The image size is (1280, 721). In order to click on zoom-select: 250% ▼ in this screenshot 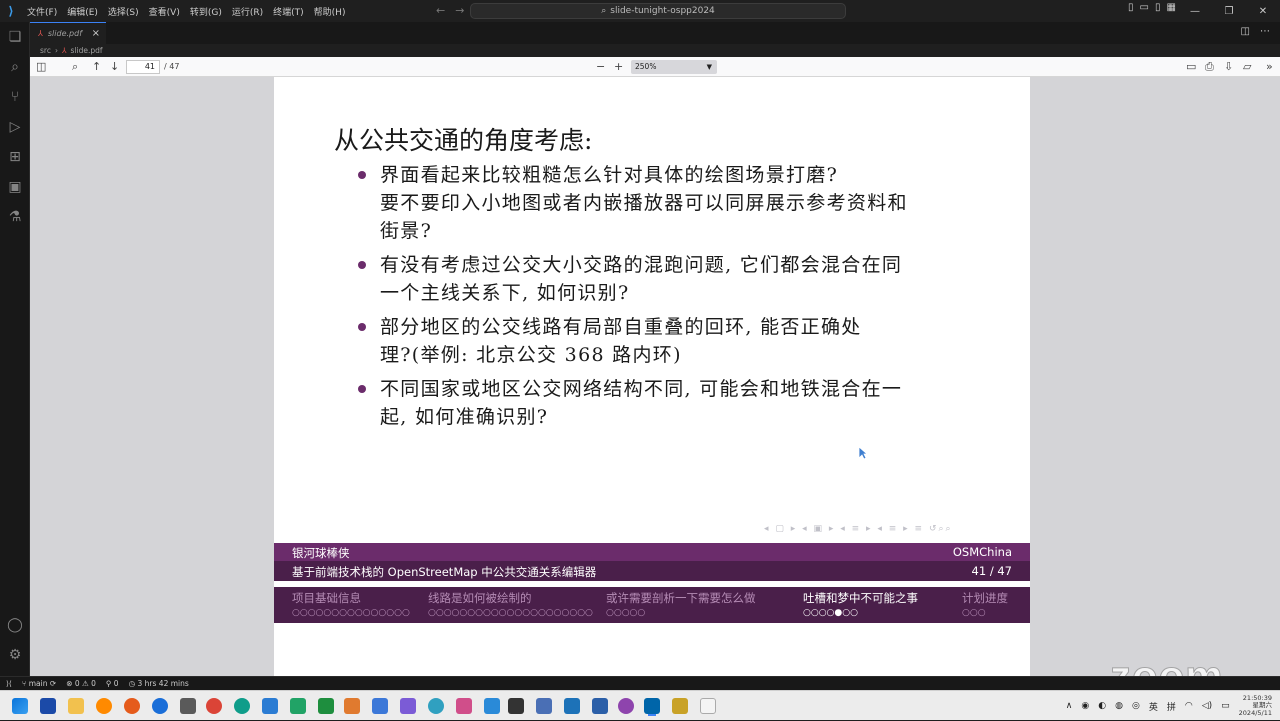, I will do `click(674, 67)`.